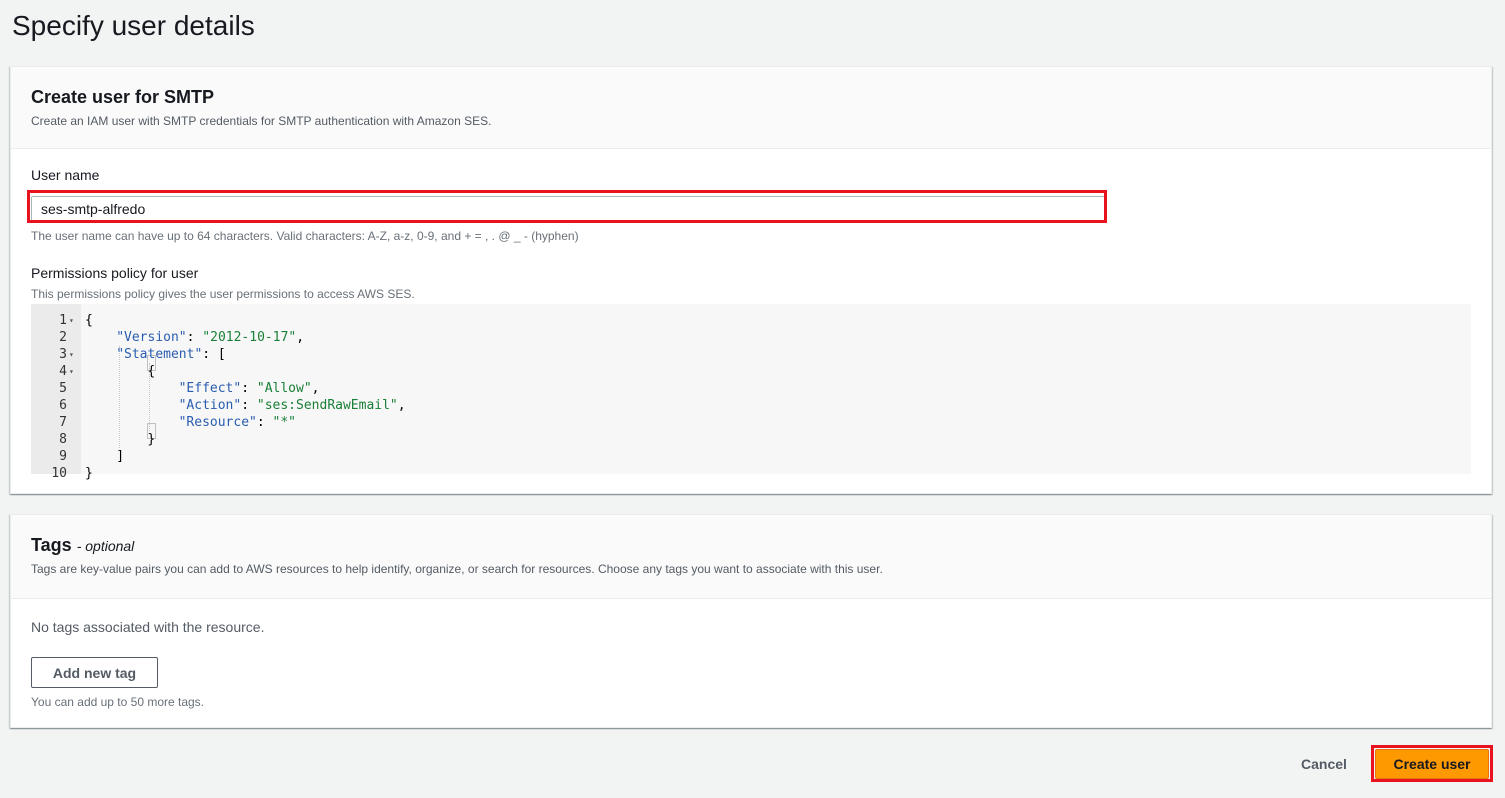  What do you see at coordinates (118, 702) in the screenshot?
I see `tags-limit-hint: You can add up to 50 more tags.` at bounding box center [118, 702].